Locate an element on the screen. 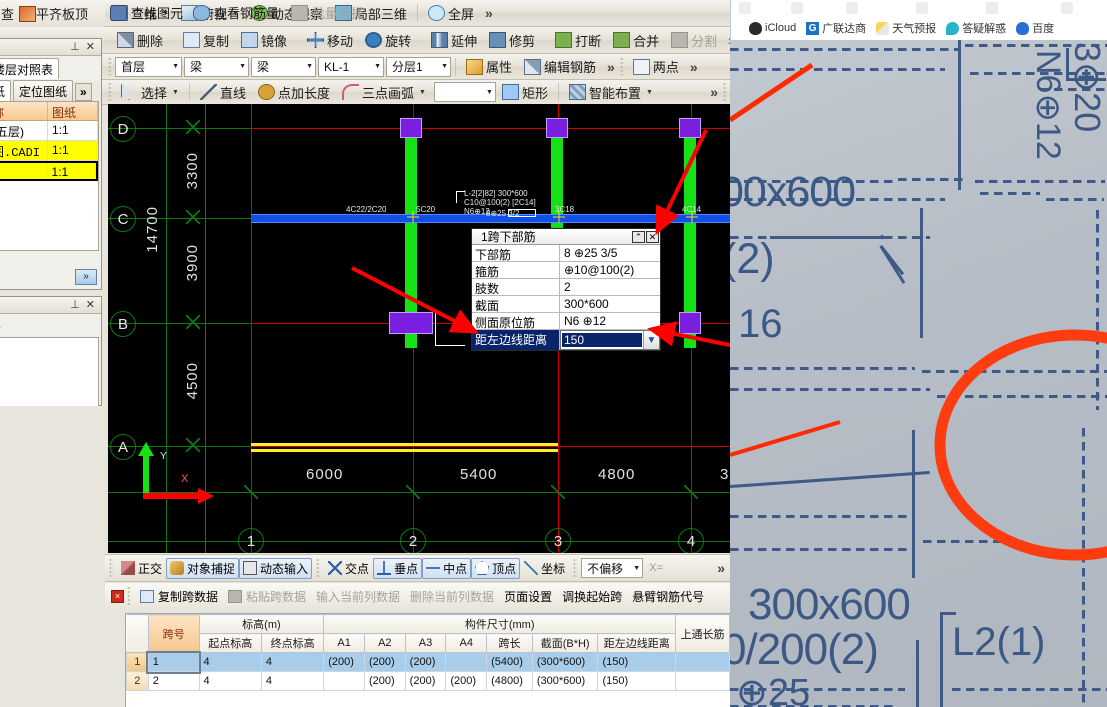 The width and height of the screenshot is (1107, 707). drawings-row: 构图.CADI 1:1 is located at coordinates (49, 151).